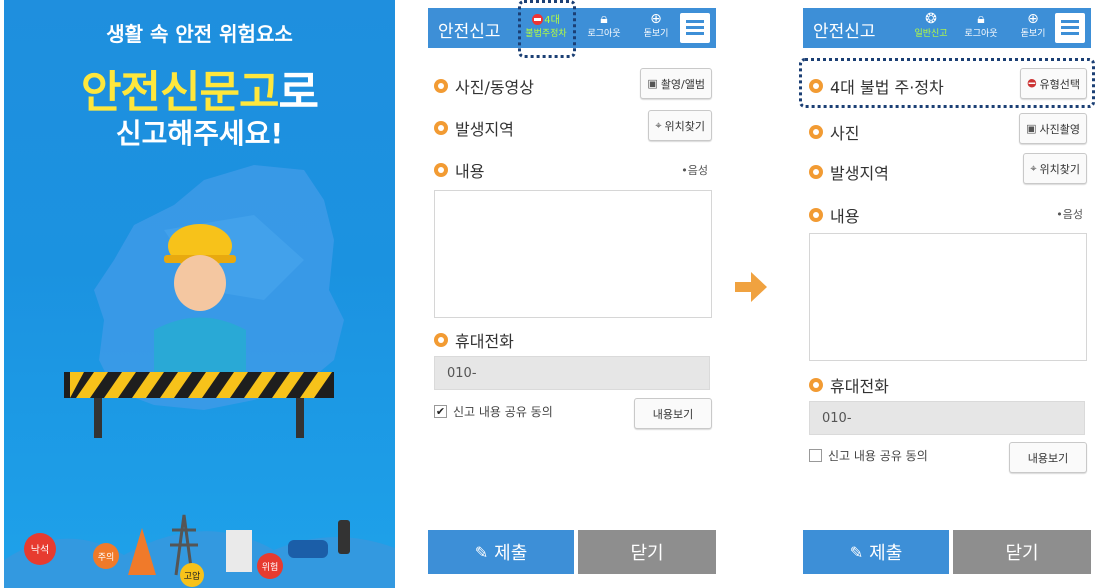 The image size is (1102, 588). I want to click on photo-label-text: 사진, so click(845, 133).